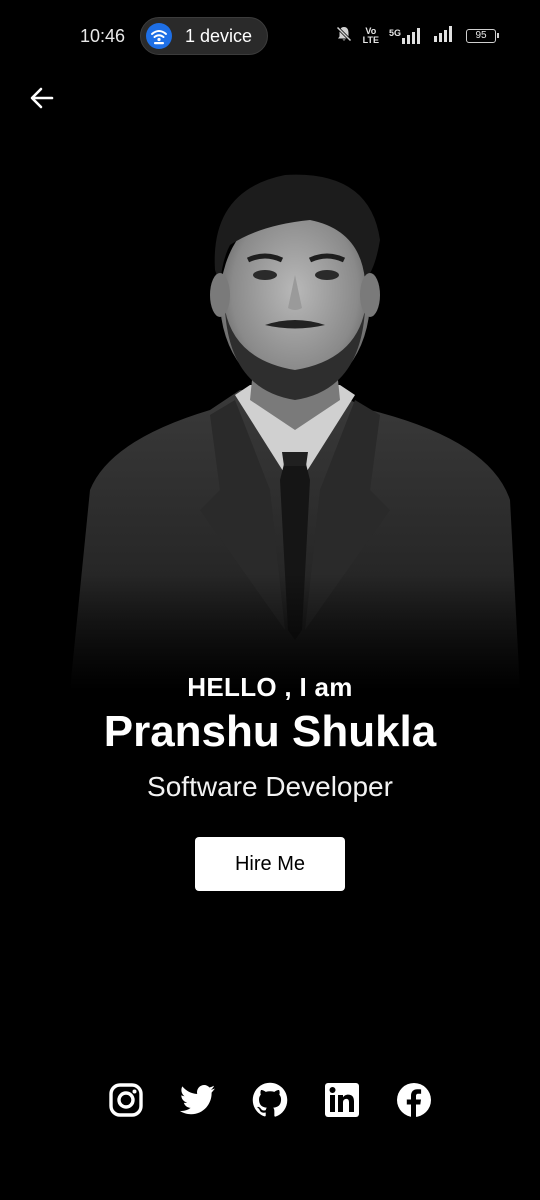 This screenshot has width=540, height=1200. I want to click on arrow-left-icon, so click(42, 98).